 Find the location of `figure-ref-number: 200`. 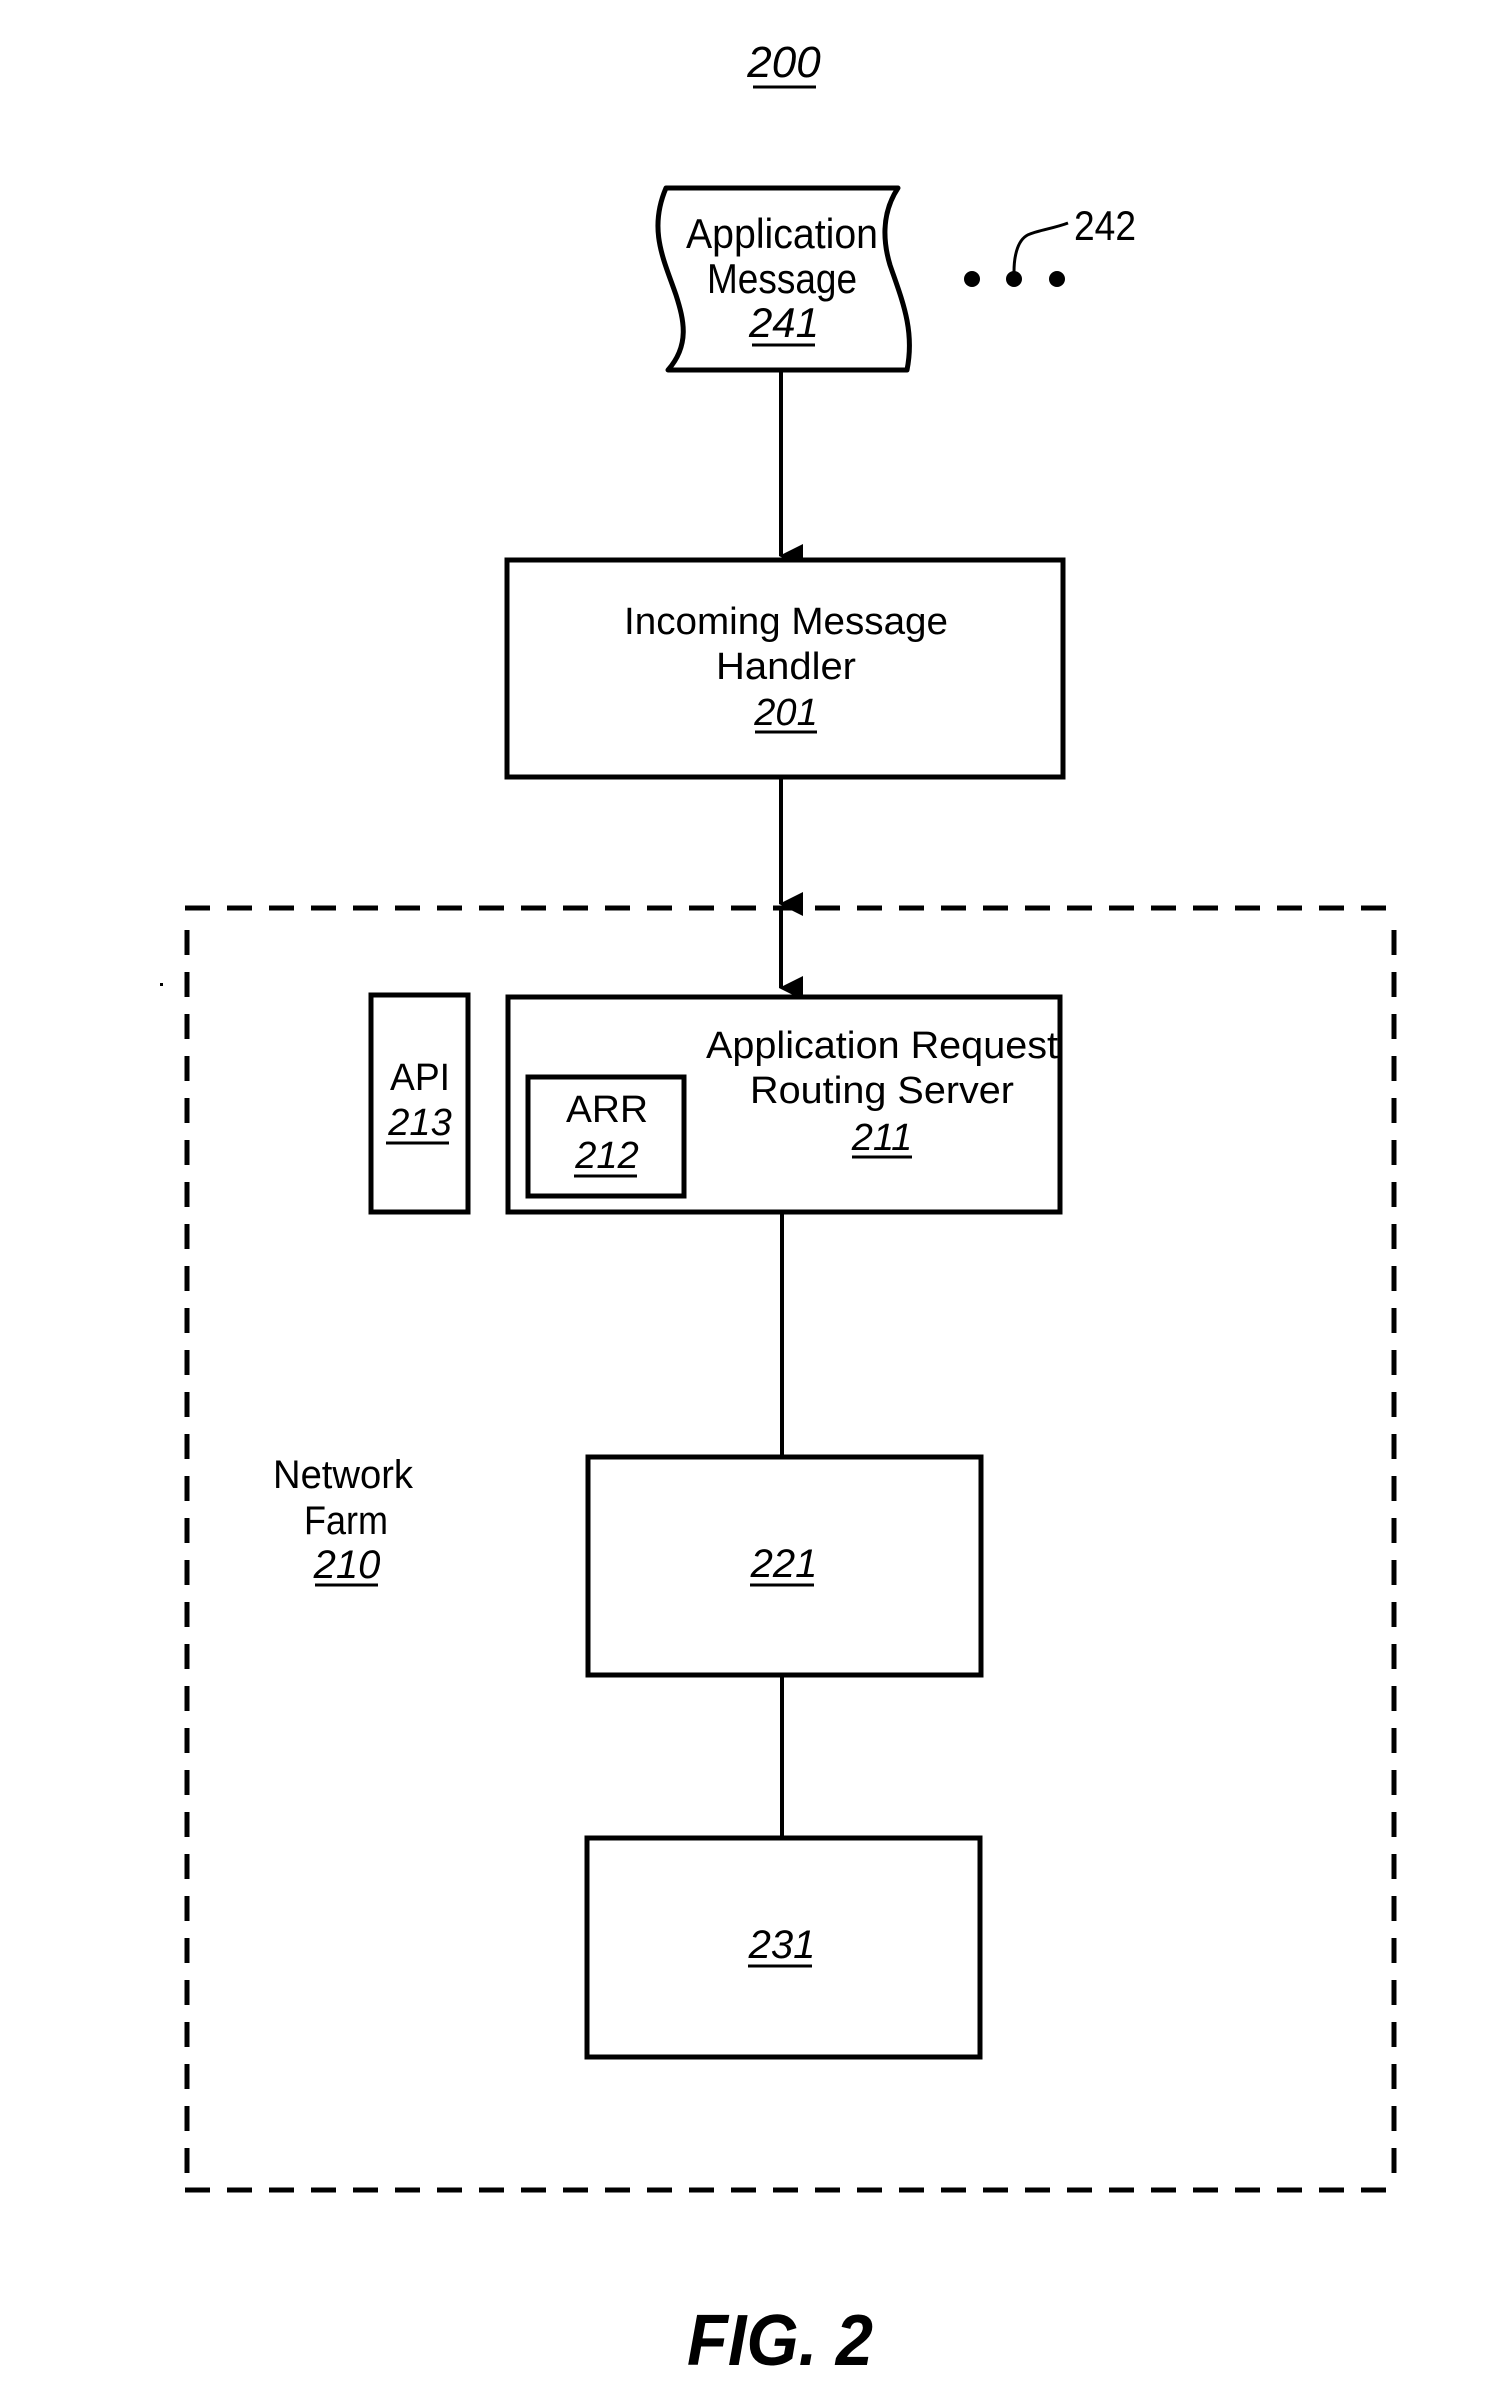

figure-ref-number: 200 is located at coordinates (783, 62).